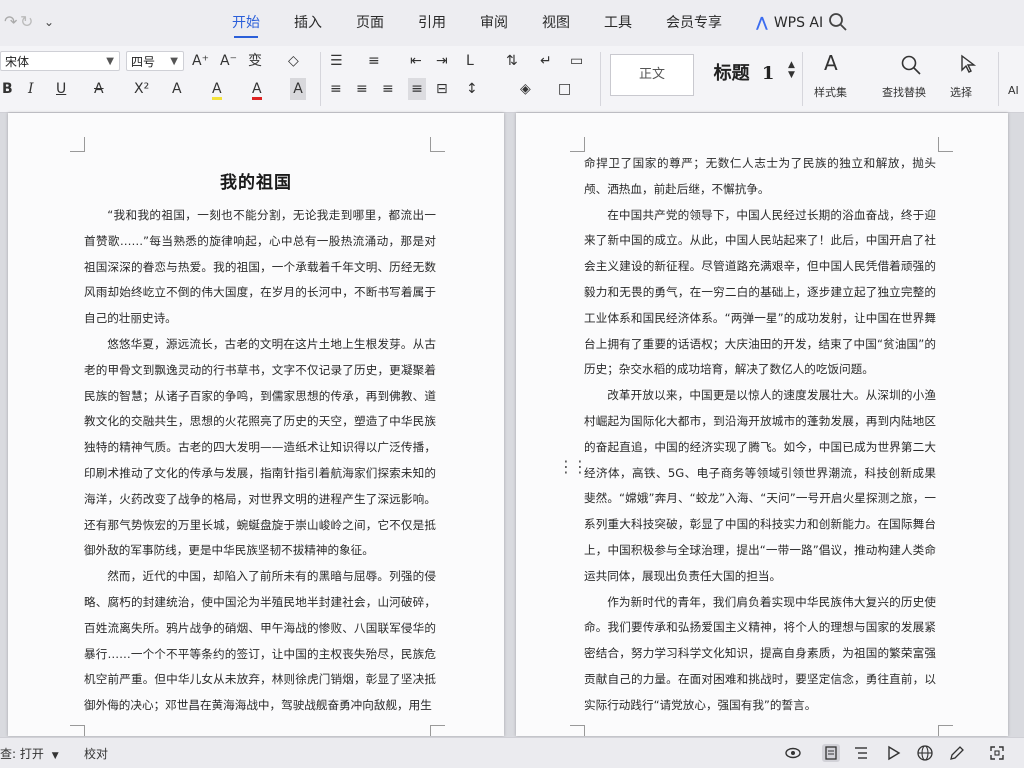 Image resolution: width=1024 pixels, height=768 pixels. Describe the element at coordinates (61, 89) in the screenshot. I see `underline-button: U` at that location.